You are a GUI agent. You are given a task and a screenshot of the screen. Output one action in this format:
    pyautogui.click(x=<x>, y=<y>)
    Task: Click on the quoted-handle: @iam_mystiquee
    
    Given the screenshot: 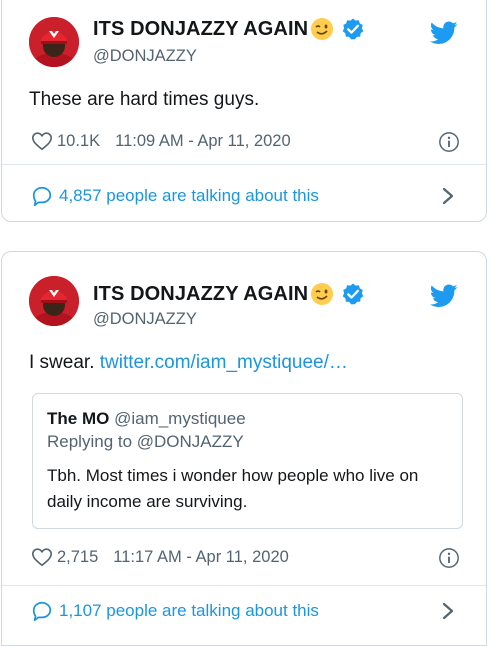 What is the action you would take?
    pyautogui.click(x=180, y=418)
    